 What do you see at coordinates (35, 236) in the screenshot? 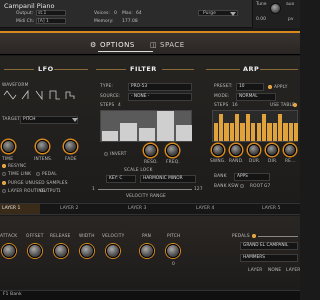
I see `bottom-knob-label: OFFSET` at bounding box center [35, 236].